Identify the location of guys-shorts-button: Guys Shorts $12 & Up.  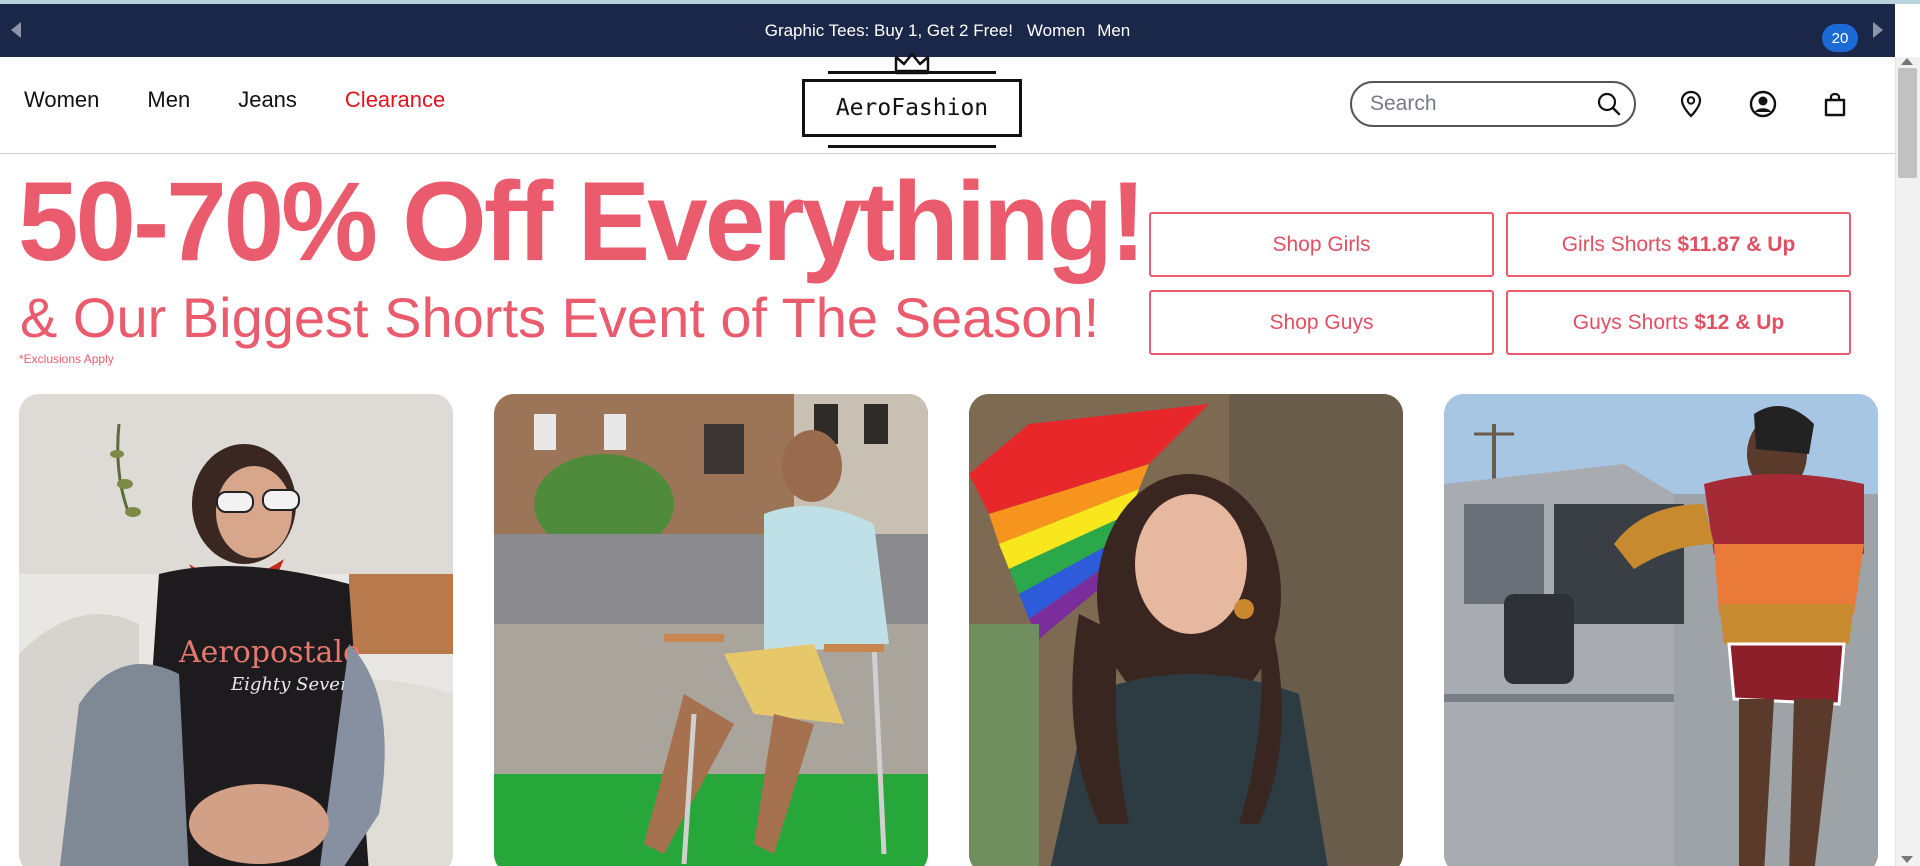
(1678, 322).